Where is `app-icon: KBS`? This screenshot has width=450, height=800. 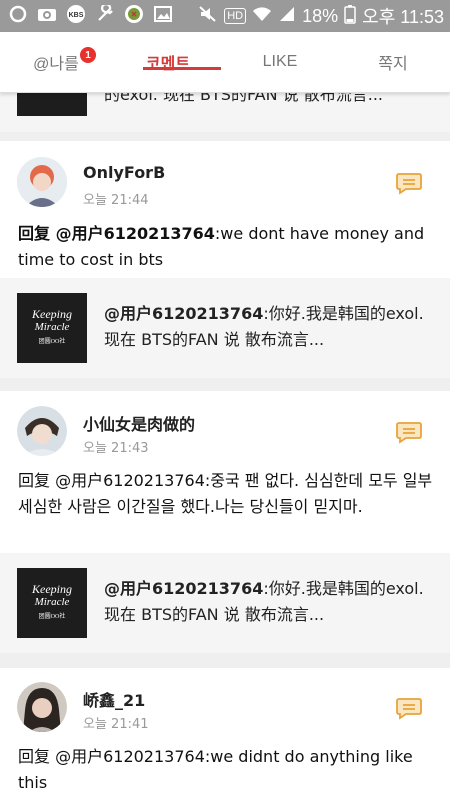 app-icon: KBS is located at coordinates (76, 14).